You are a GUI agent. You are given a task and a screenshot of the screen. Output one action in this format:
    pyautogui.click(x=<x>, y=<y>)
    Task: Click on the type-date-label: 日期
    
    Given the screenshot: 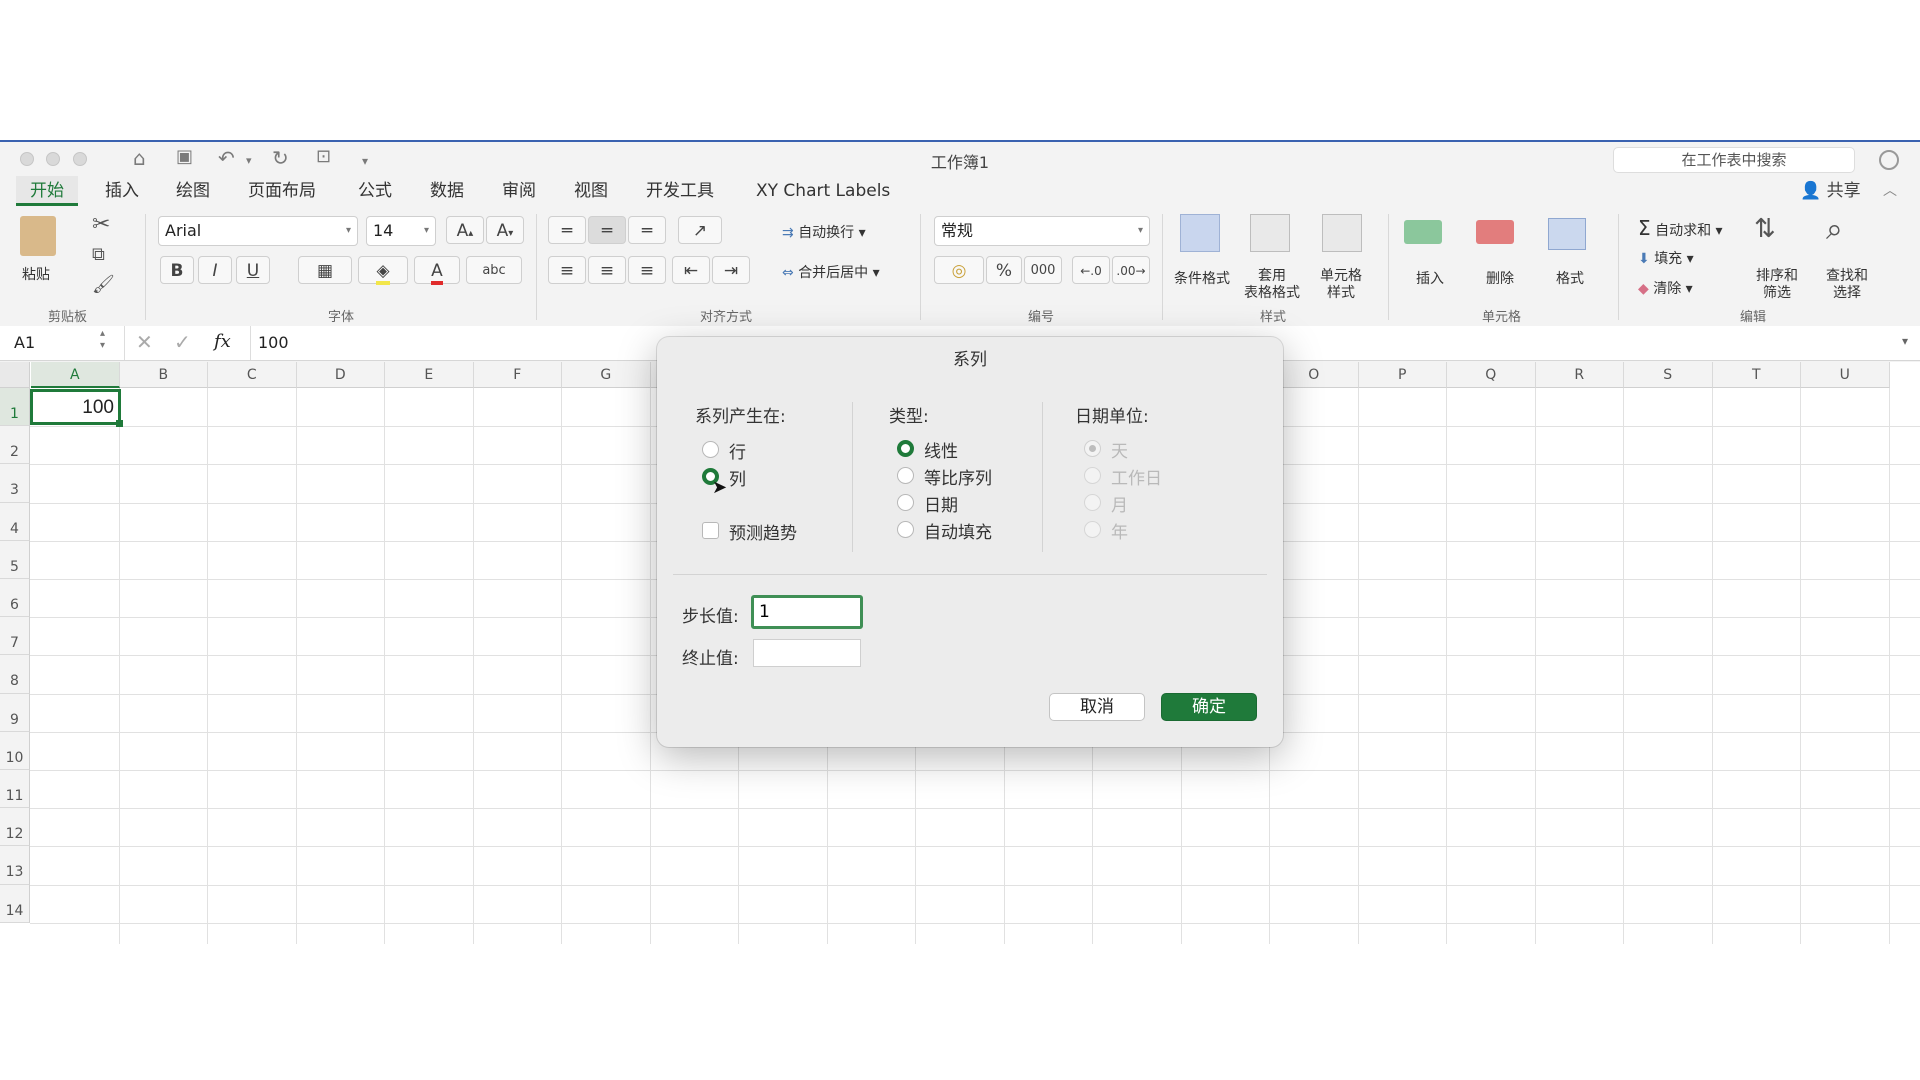 What is the action you would take?
    pyautogui.click(x=941, y=503)
    